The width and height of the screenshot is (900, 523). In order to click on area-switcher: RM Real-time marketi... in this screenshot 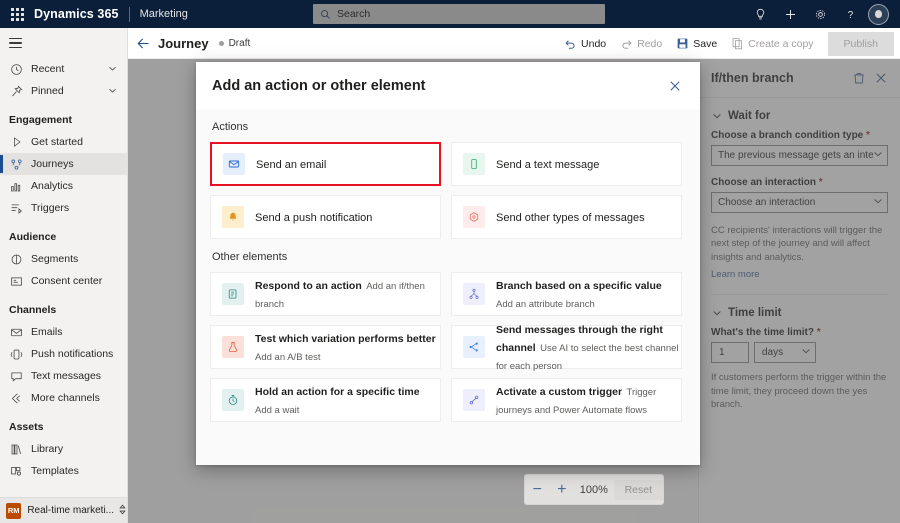, I will do `click(63, 510)`.